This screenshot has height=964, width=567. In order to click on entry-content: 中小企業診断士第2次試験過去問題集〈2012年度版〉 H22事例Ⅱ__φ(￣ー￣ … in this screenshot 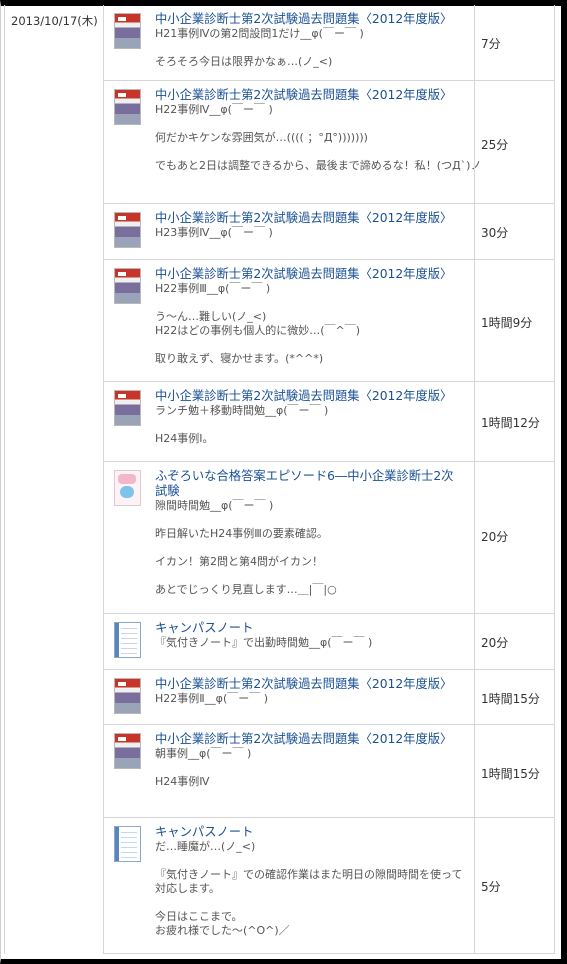, I will do `click(310, 691)`.